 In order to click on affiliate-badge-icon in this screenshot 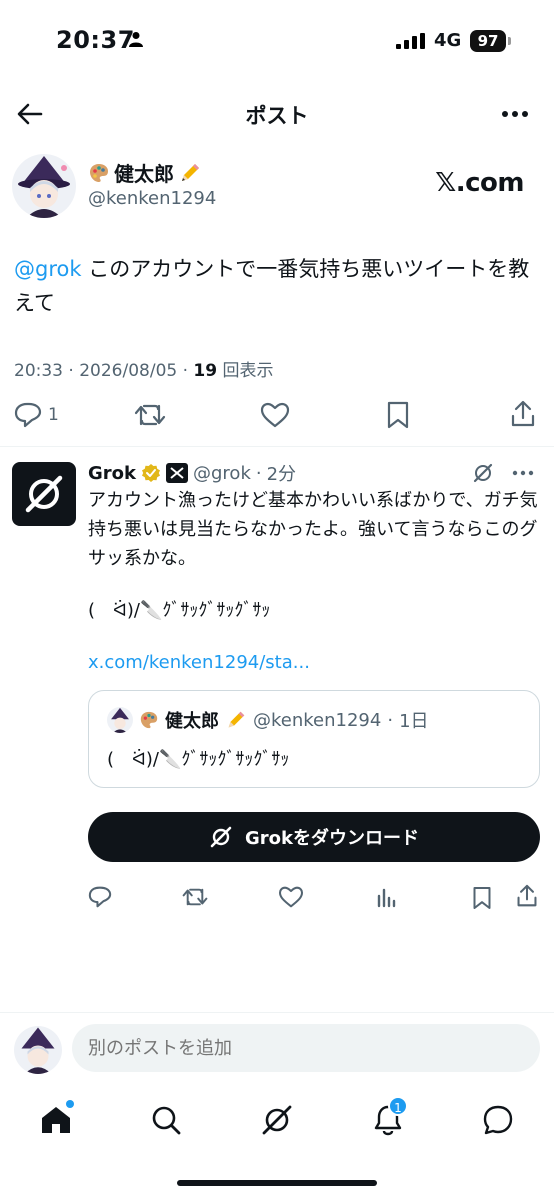, I will do `click(177, 473)`.